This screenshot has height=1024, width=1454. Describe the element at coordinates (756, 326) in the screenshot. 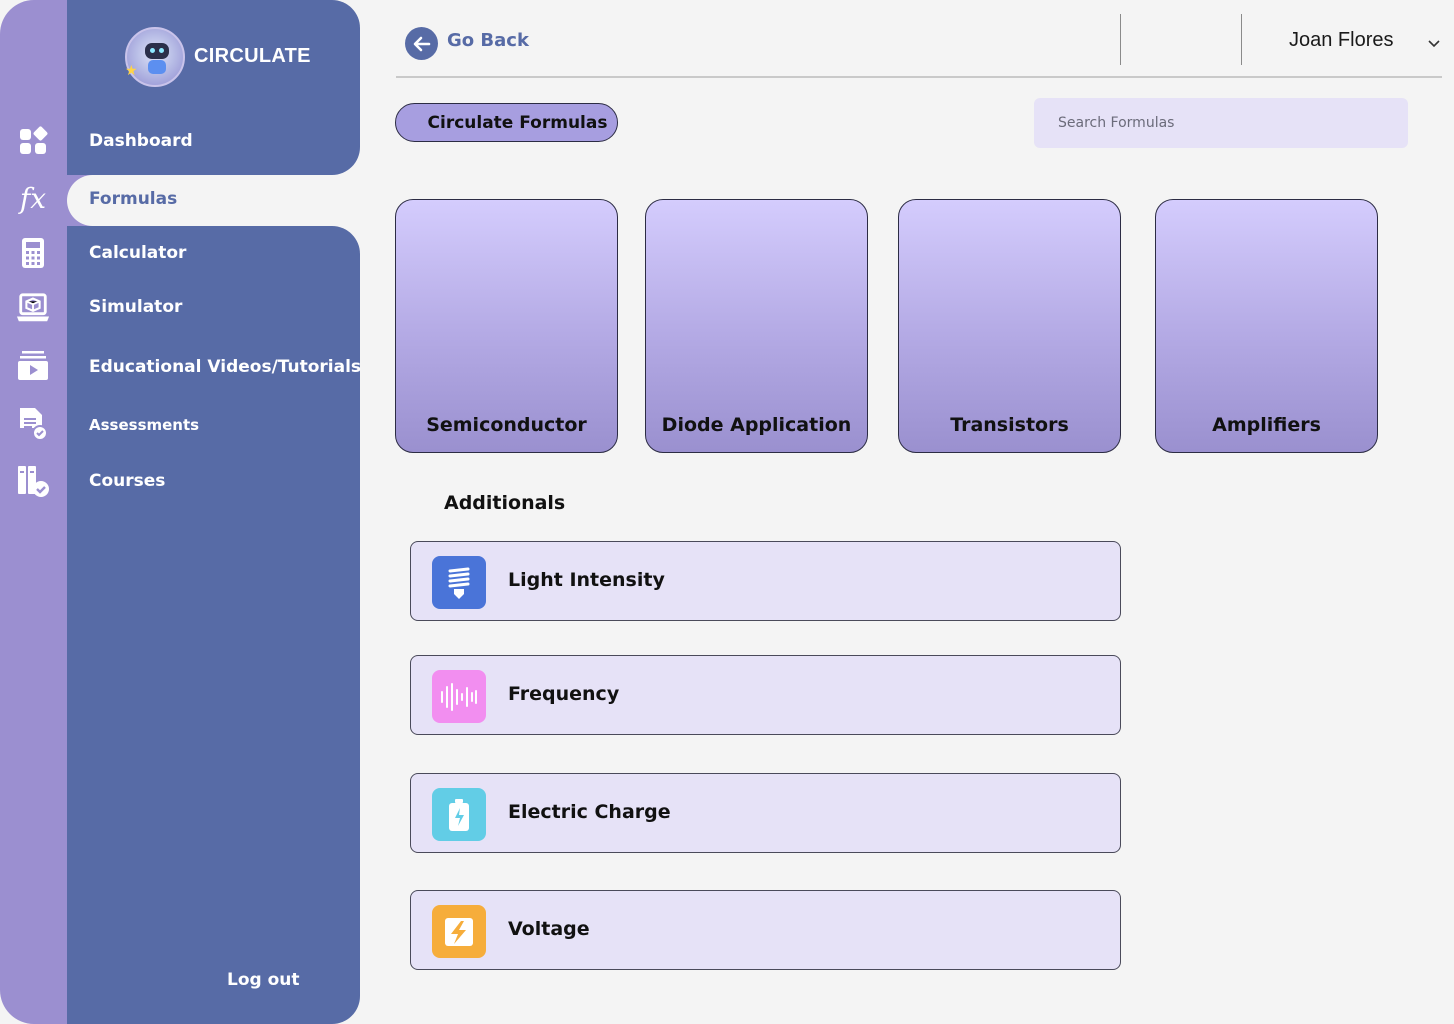

I see `category-card-diode-application: Diode Application` at that location.